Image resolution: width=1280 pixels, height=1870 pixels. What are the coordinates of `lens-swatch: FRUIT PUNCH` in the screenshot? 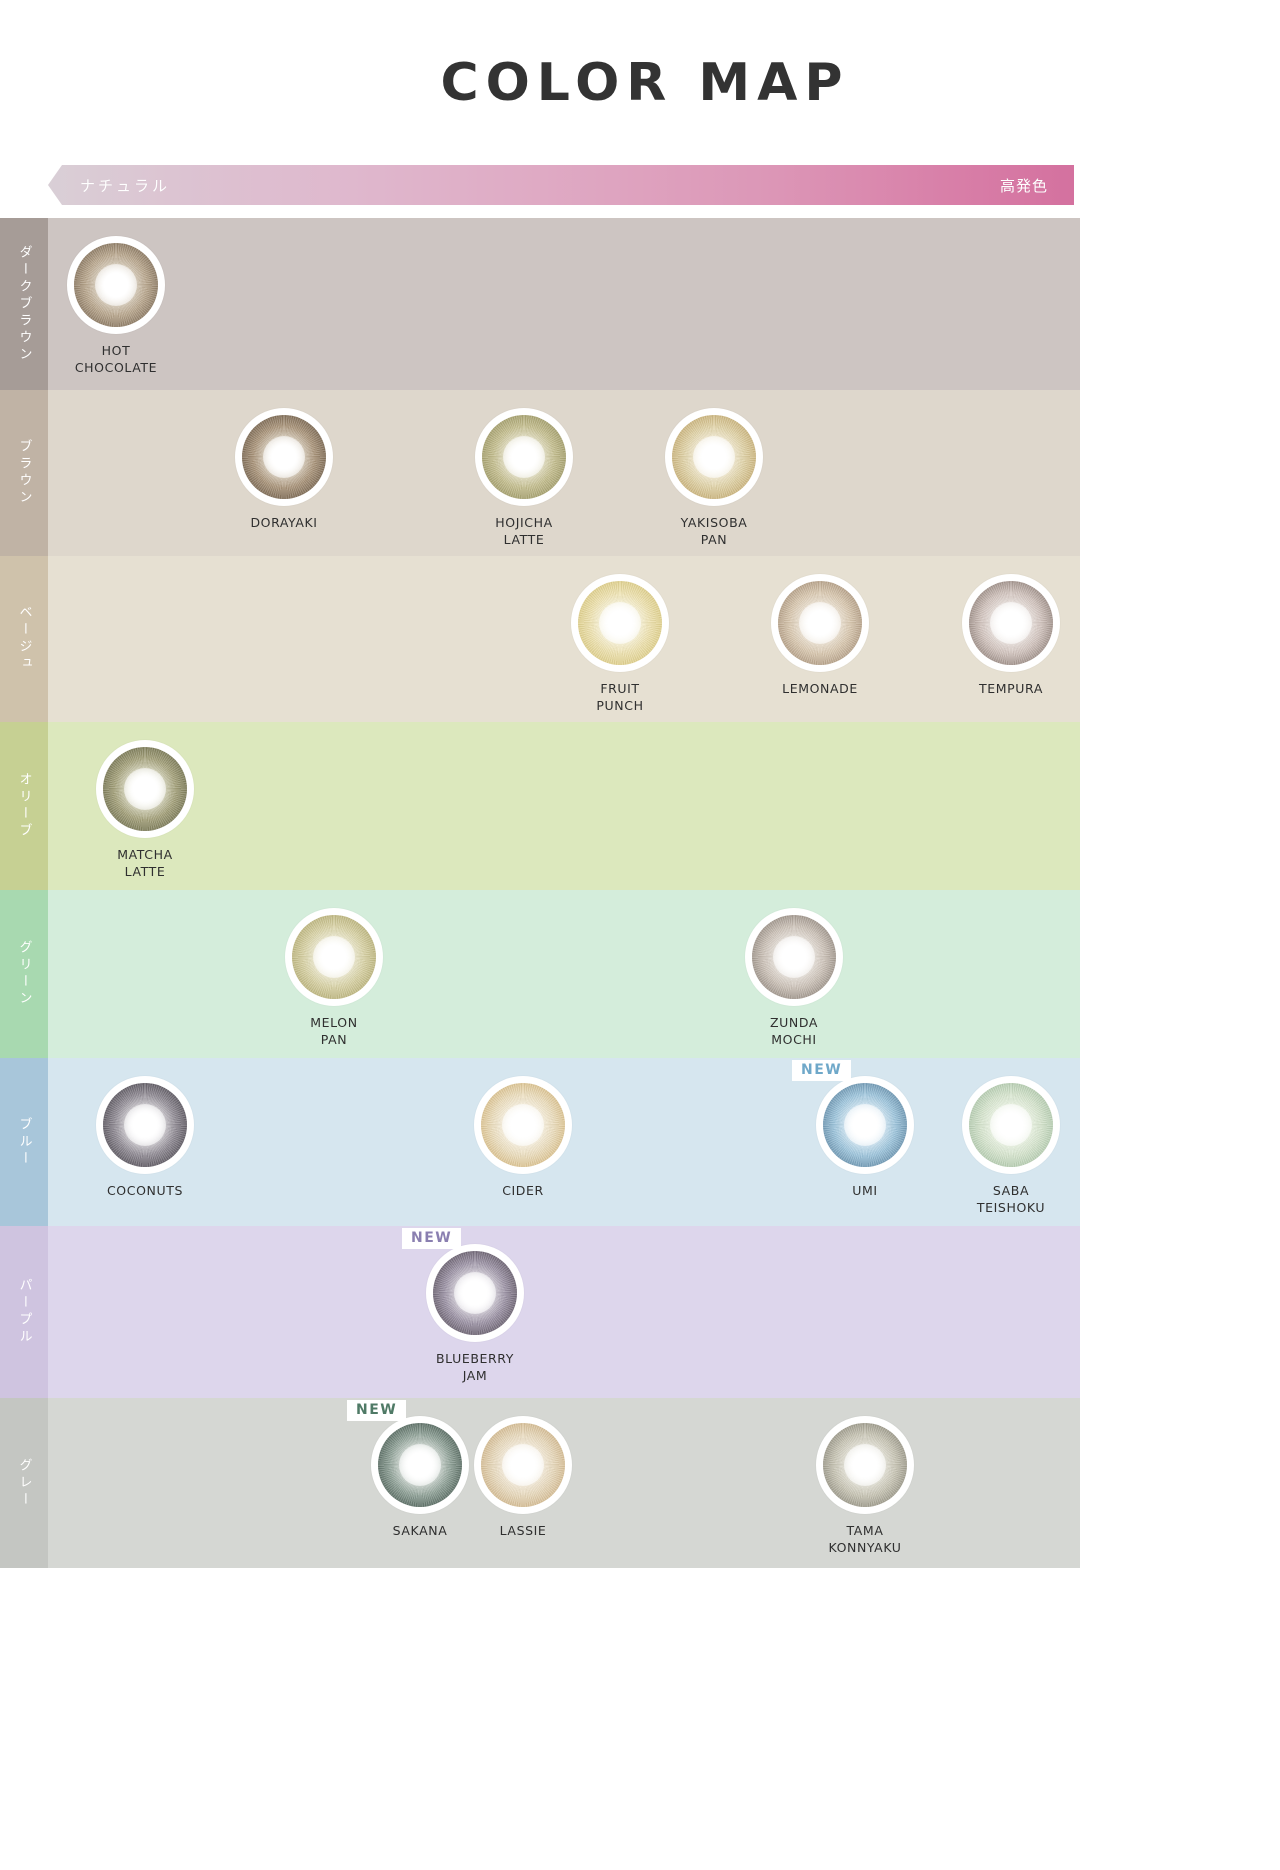 It's located at (620, 644).